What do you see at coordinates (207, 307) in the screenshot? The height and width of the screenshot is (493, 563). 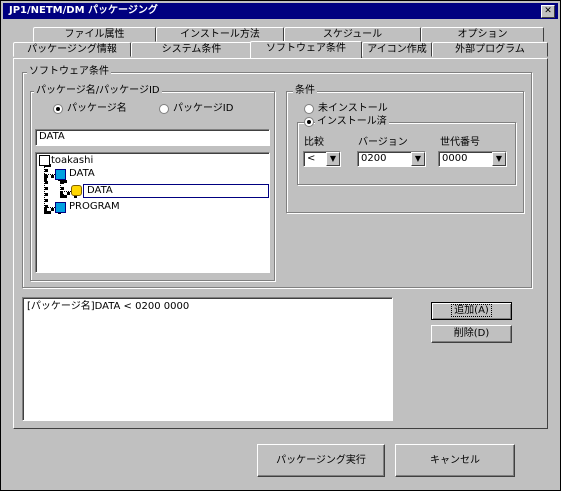 I see `condition-list-item: [パッケージ名]DATA < 0200 0000` at bounding box center [207, 307].